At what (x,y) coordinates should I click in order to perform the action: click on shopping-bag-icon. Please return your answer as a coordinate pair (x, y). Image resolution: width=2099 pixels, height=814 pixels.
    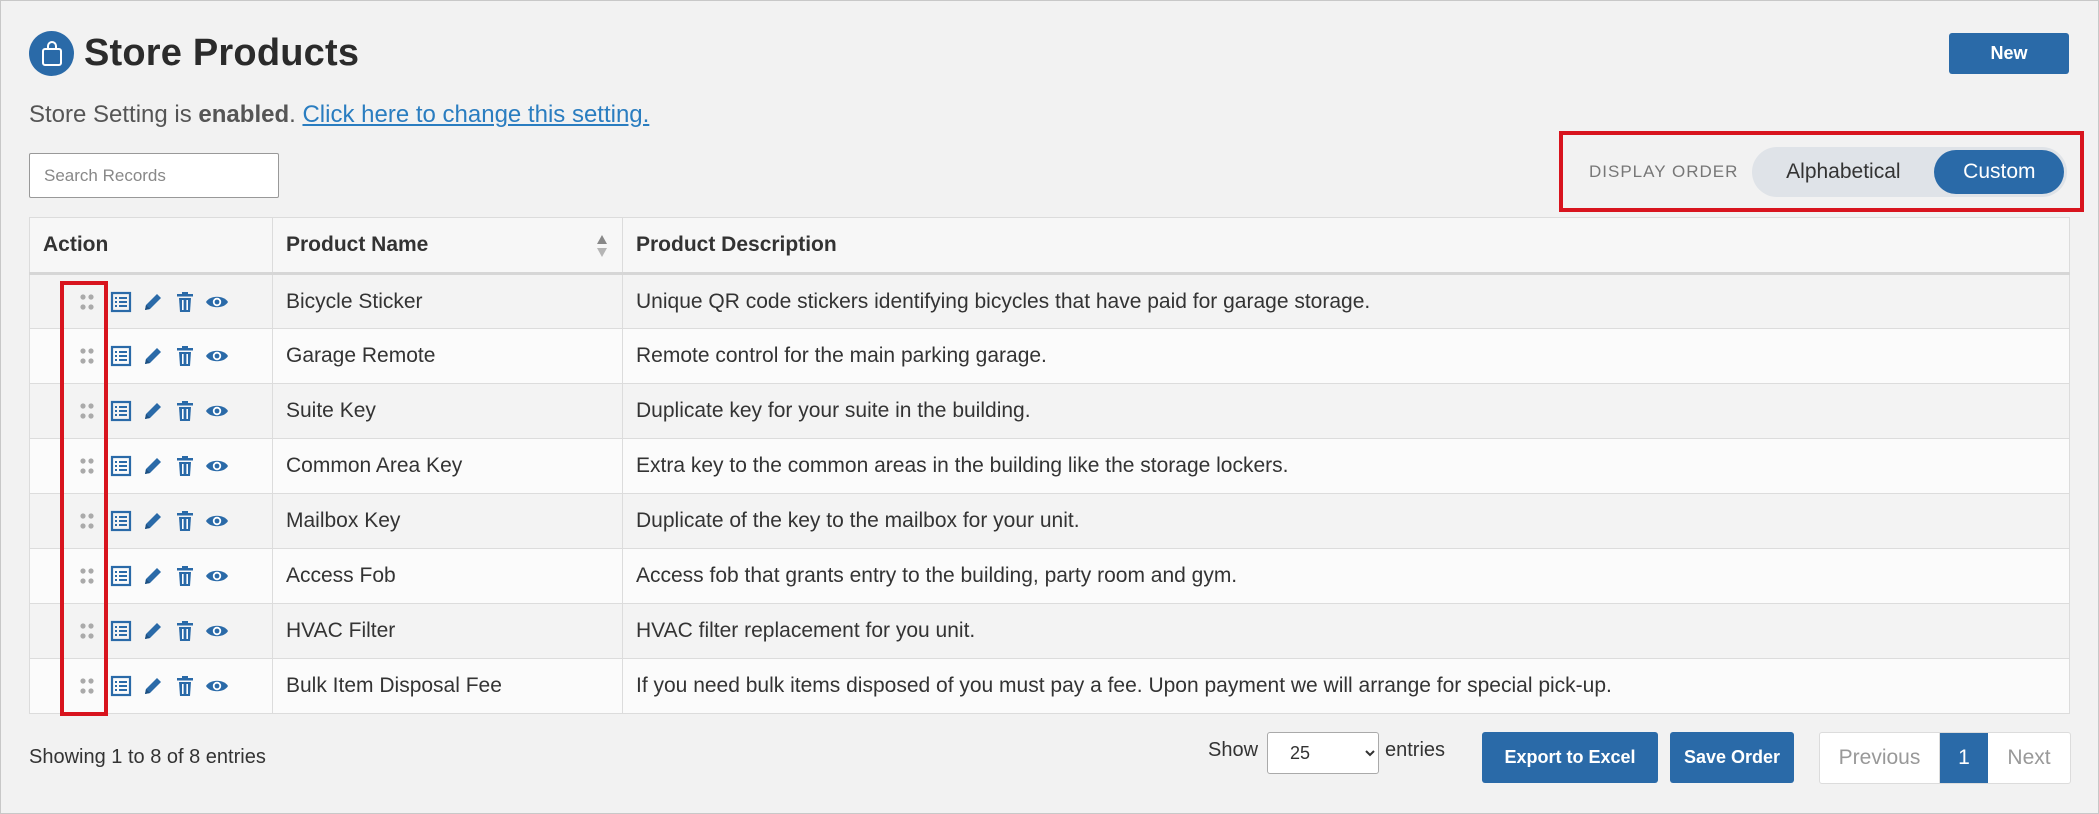
    Looking at the image, I should click on (51, 53).